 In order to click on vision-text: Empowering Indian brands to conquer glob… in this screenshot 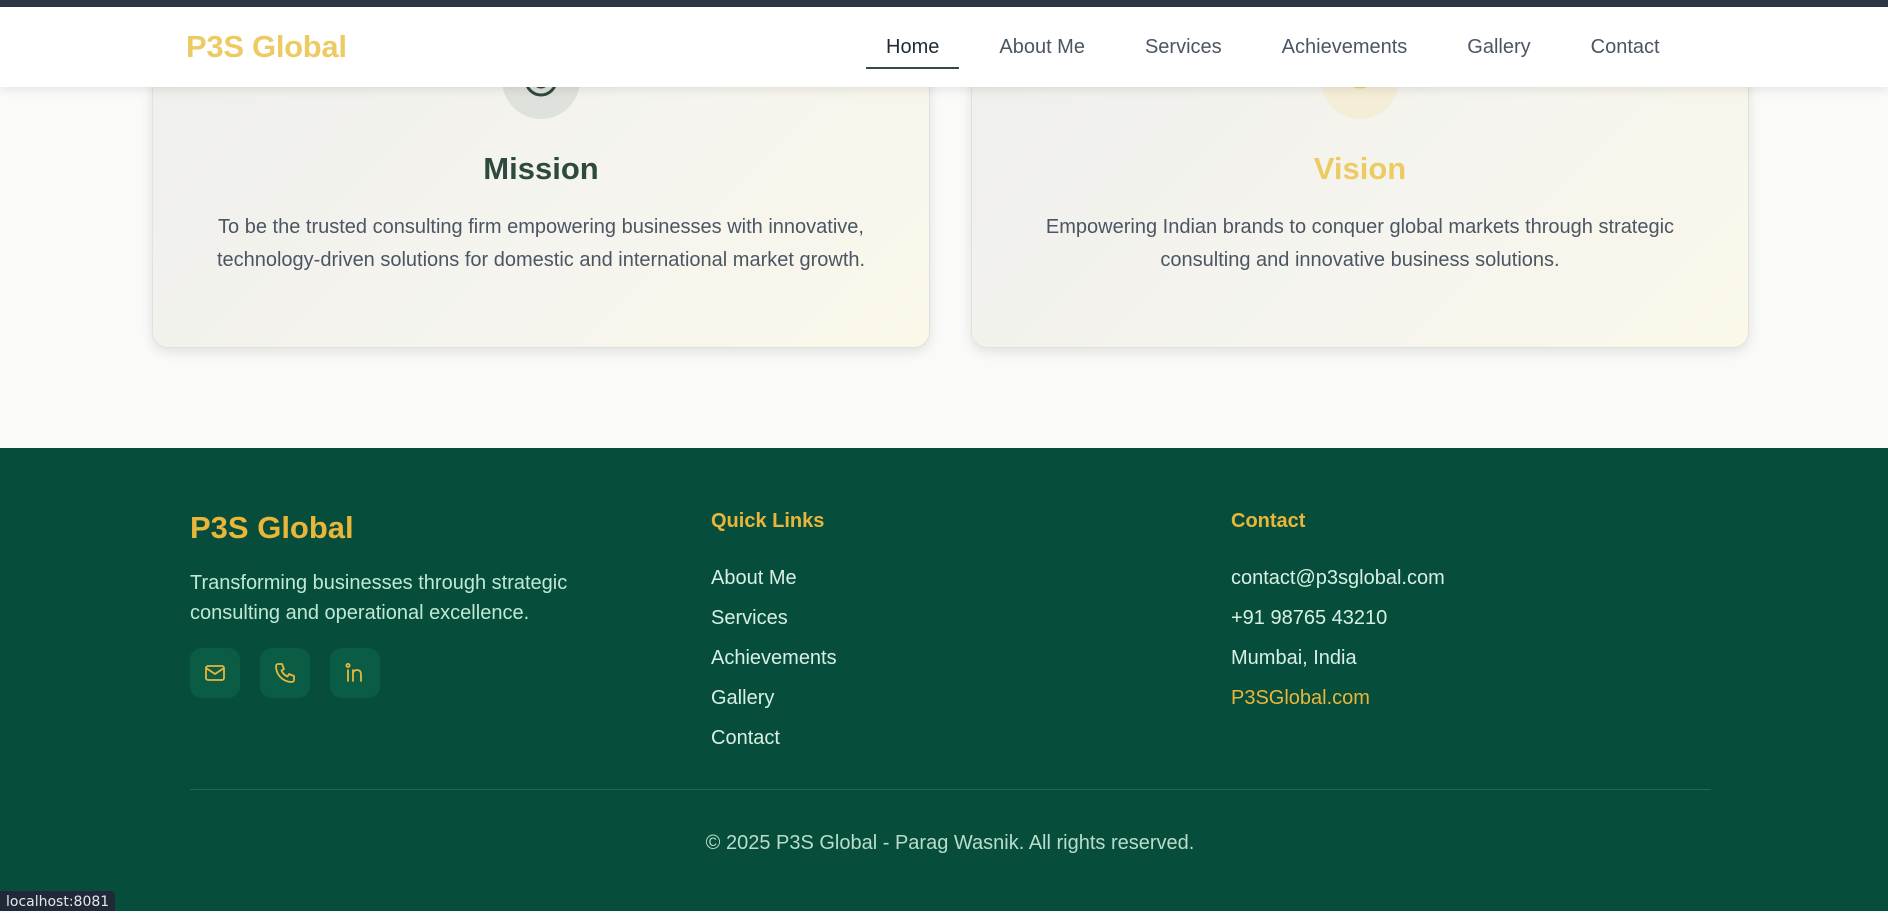, I will do `click(1360, 243)`.